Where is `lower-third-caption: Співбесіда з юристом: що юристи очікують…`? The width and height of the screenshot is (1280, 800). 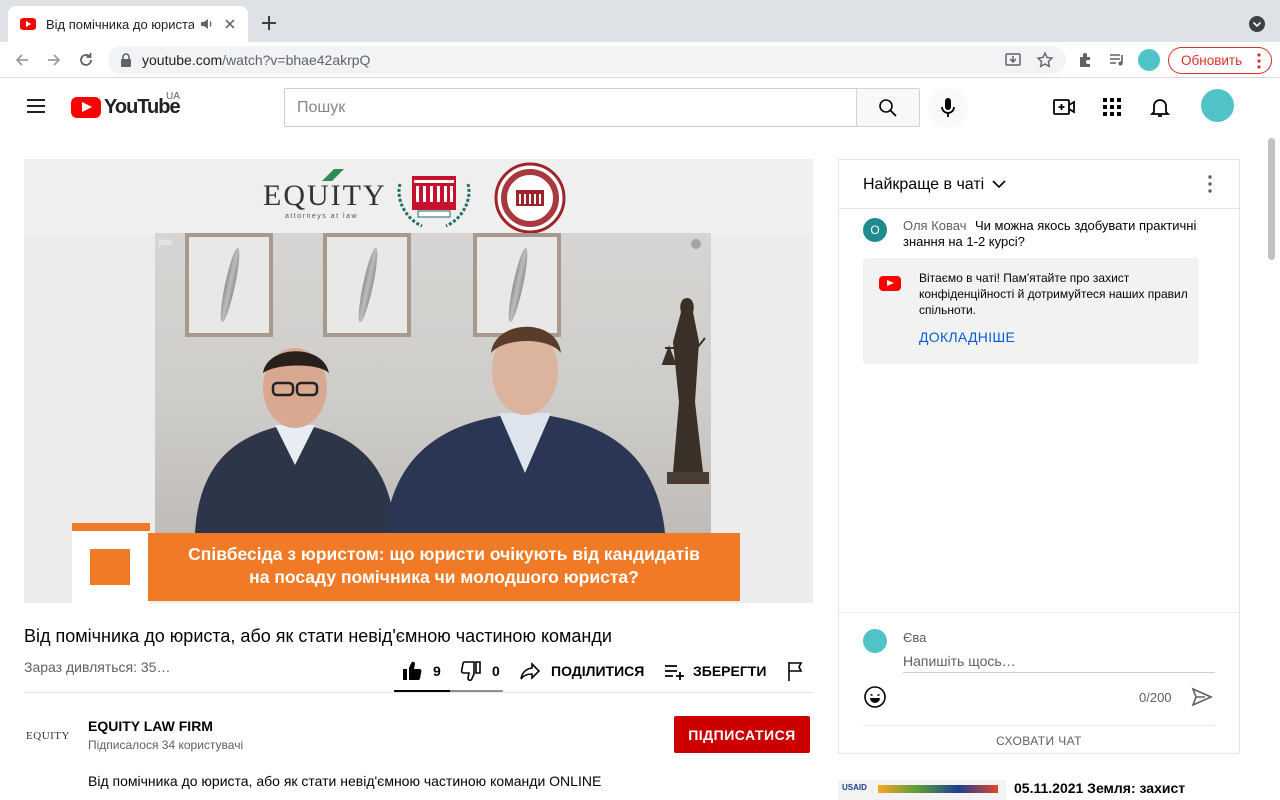
lower-third-caption: Співбесіда з юристом: що юристи очікують… is located at coordinates (444, 567).